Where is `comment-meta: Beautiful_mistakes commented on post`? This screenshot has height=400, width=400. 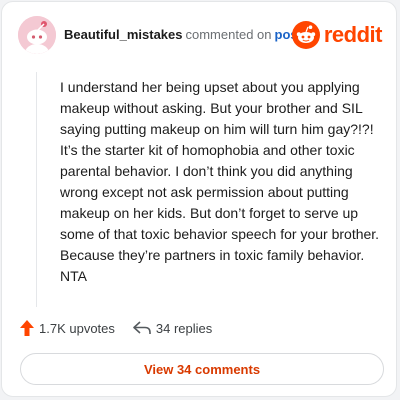
comment-meta: Beautiful_mistakes commented on post is located at coordinates (183, 34).